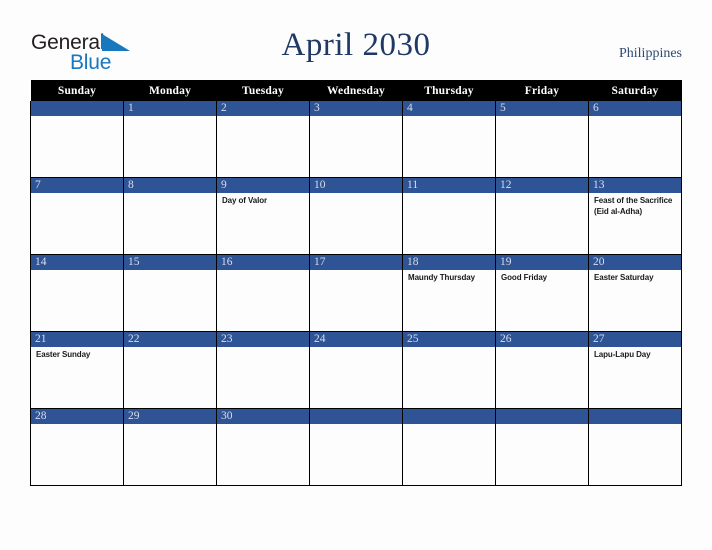 This screenshot has width=712, height=550. I want to click on day-number: 27, so click(635, 339).